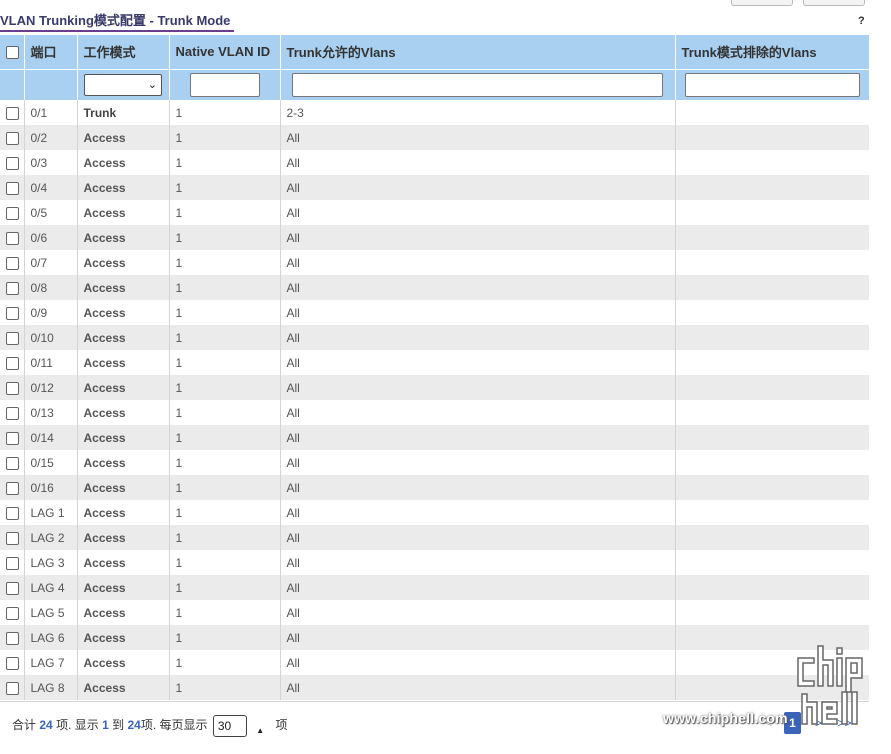 This screenshot has width=891, height=754. I want to click on table-row: 0/9 Access 1 All, so click(434, 312).